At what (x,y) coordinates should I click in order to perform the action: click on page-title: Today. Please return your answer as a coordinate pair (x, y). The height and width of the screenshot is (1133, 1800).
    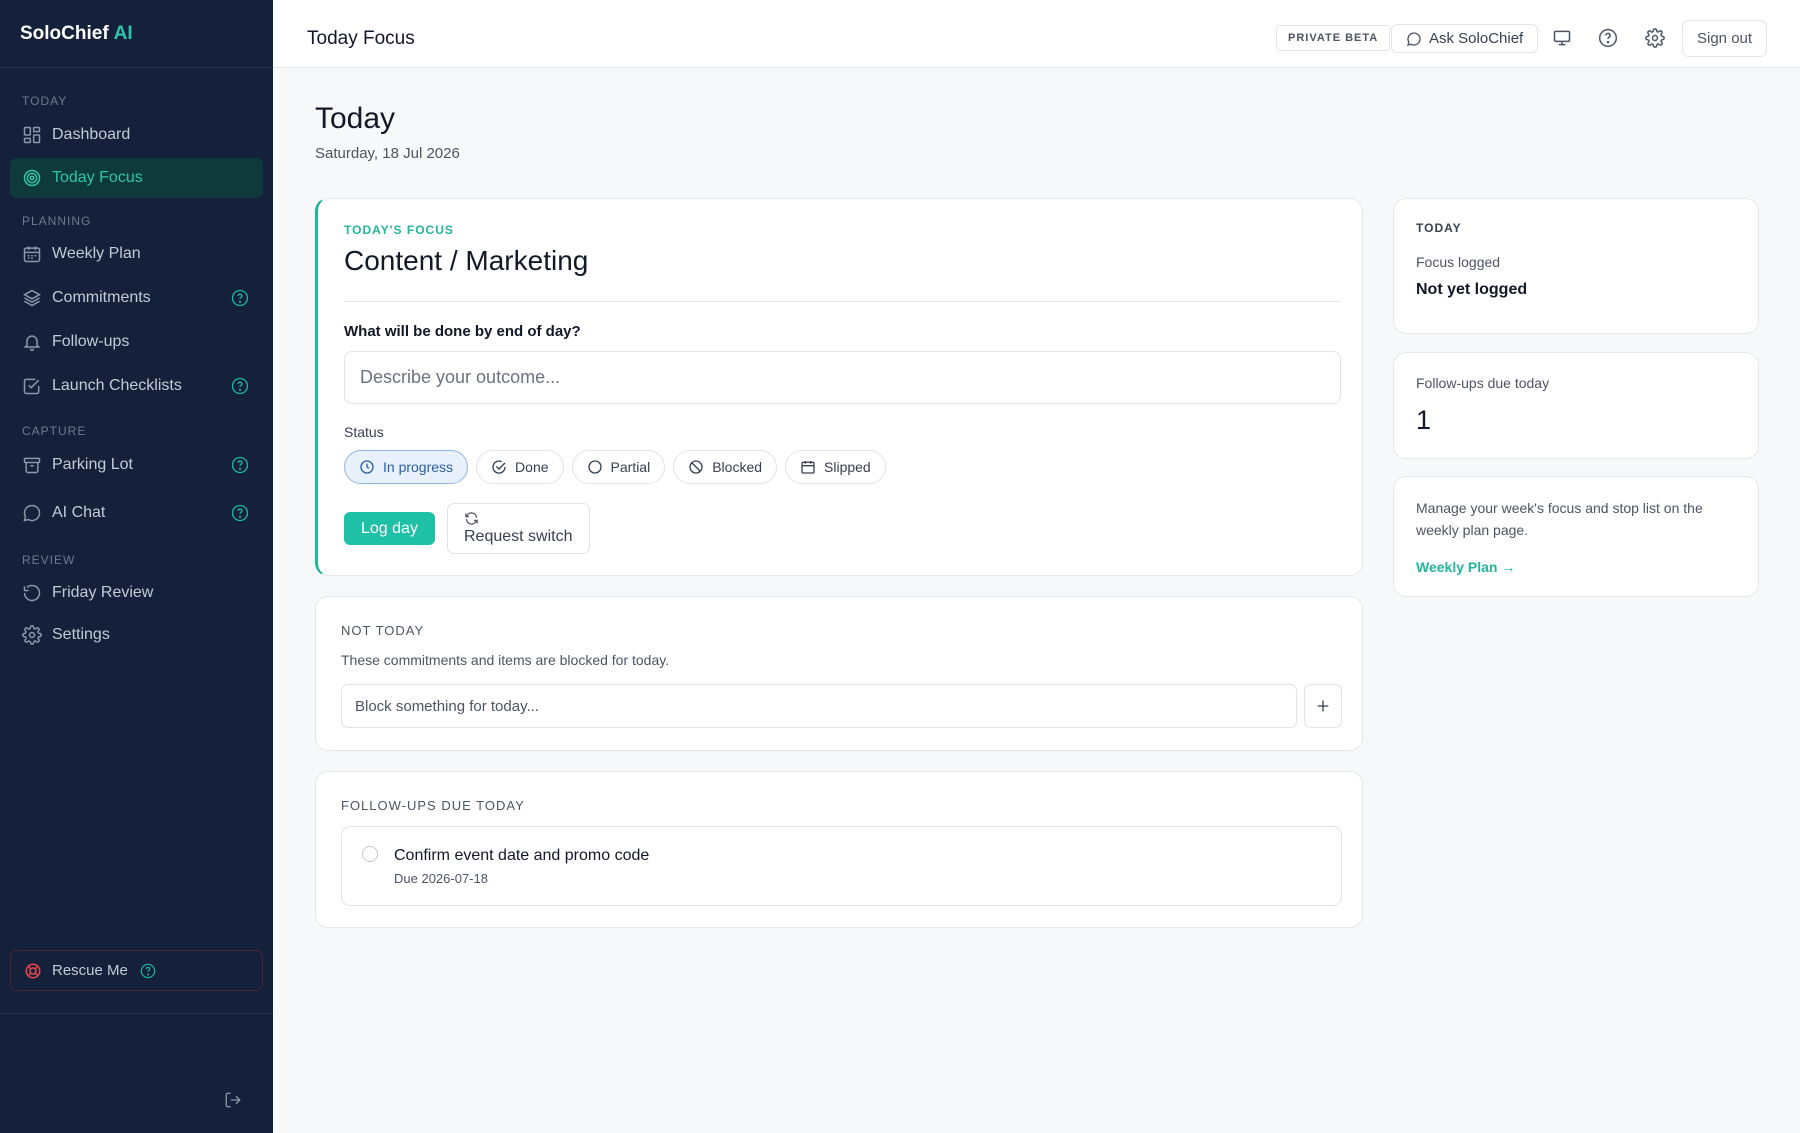
    Looking at the image, I should click on (355, 118).